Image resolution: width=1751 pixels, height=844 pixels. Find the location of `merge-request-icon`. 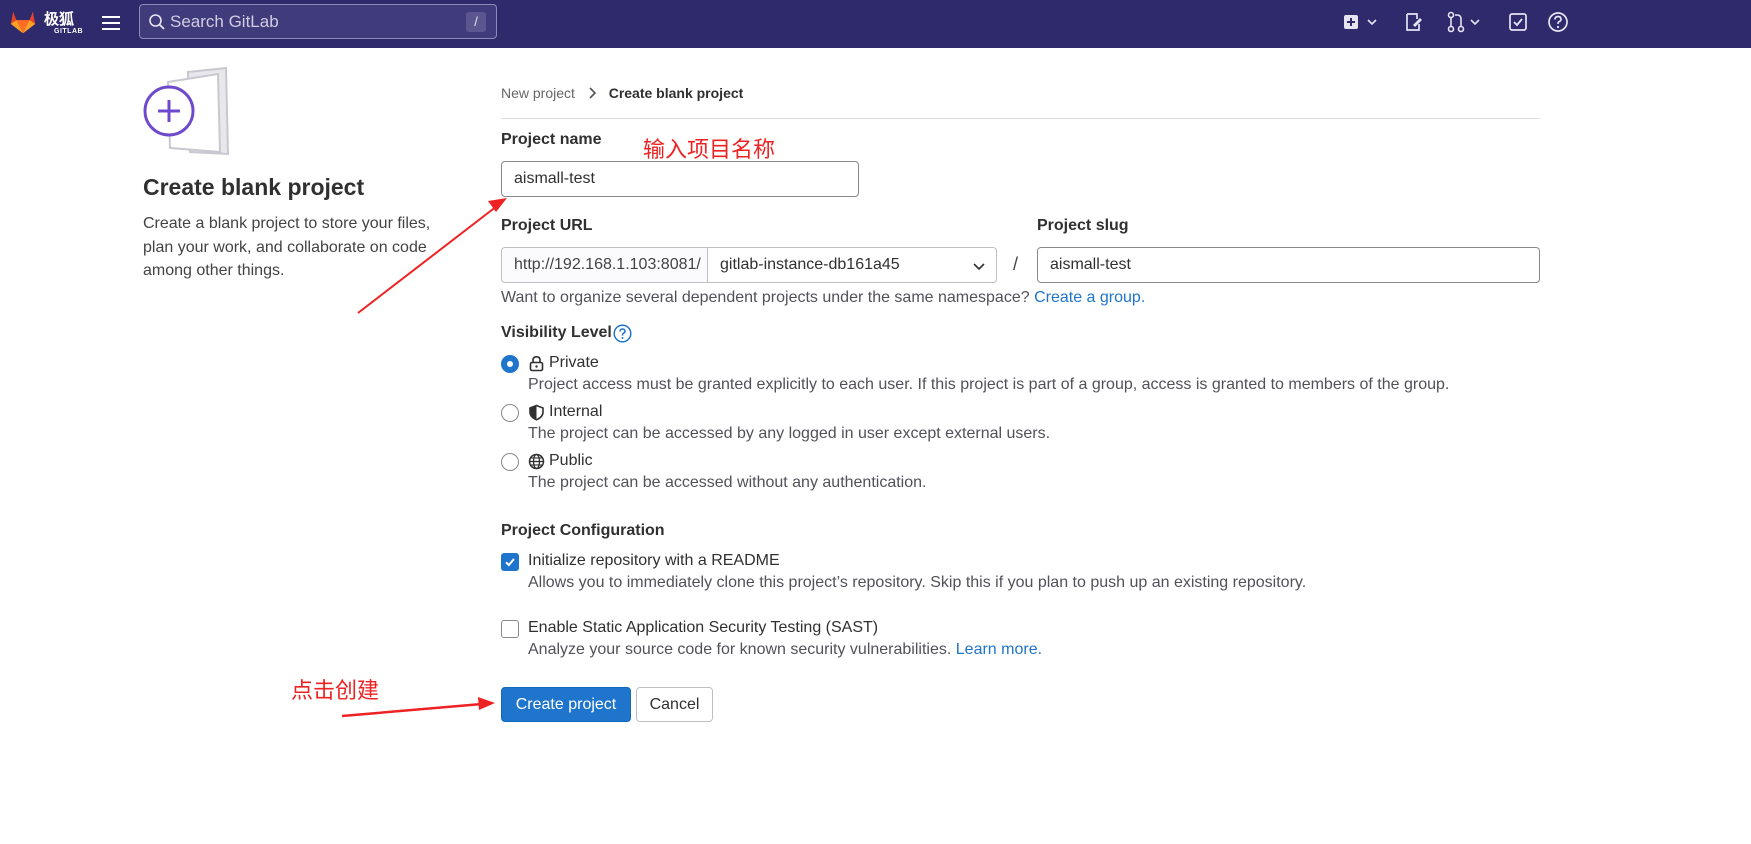

merge-request-icon is located at coordinates (1463, 22).